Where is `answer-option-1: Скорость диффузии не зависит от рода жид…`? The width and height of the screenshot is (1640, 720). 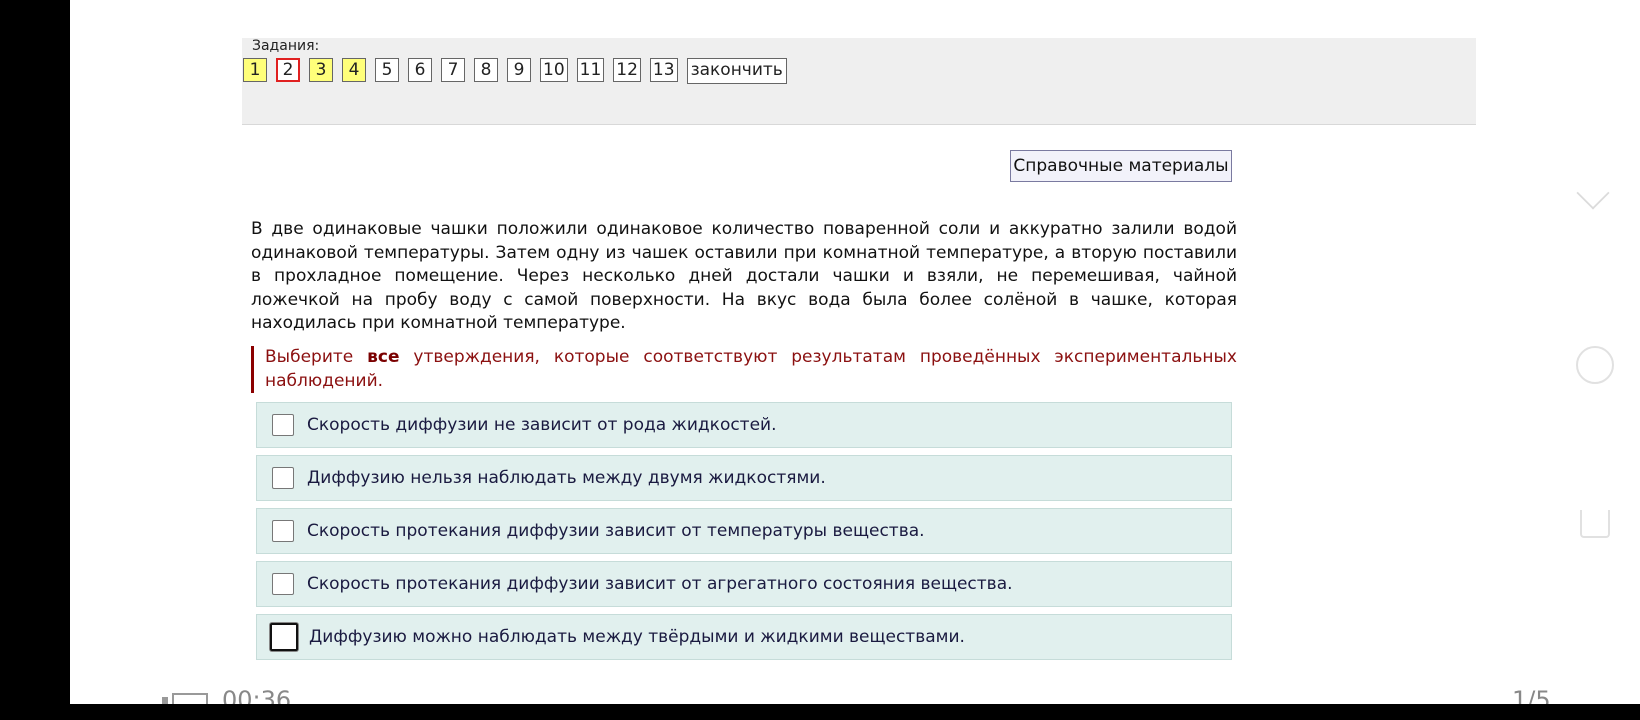
answer-option-1: Скорость диффузии не зависит от рода жид… is located at coordinates (744, 425).